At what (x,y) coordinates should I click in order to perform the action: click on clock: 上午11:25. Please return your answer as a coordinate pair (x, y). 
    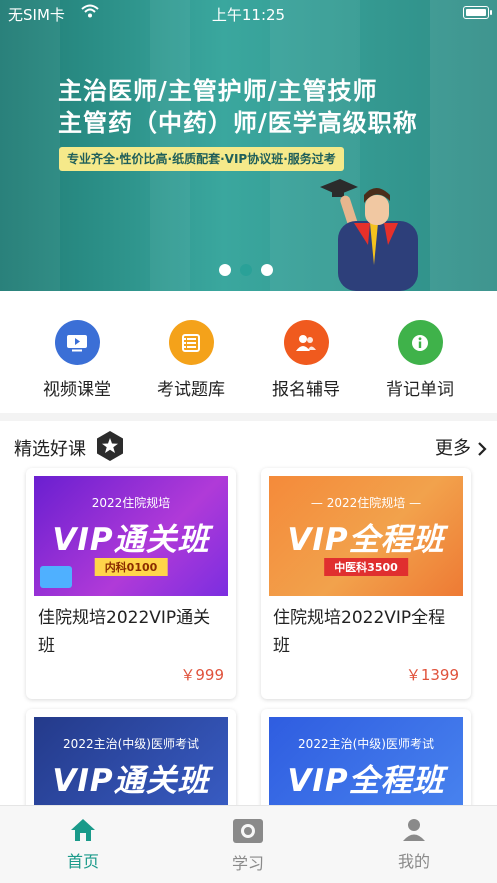
    Looking at the image, I should click on (248, 15).